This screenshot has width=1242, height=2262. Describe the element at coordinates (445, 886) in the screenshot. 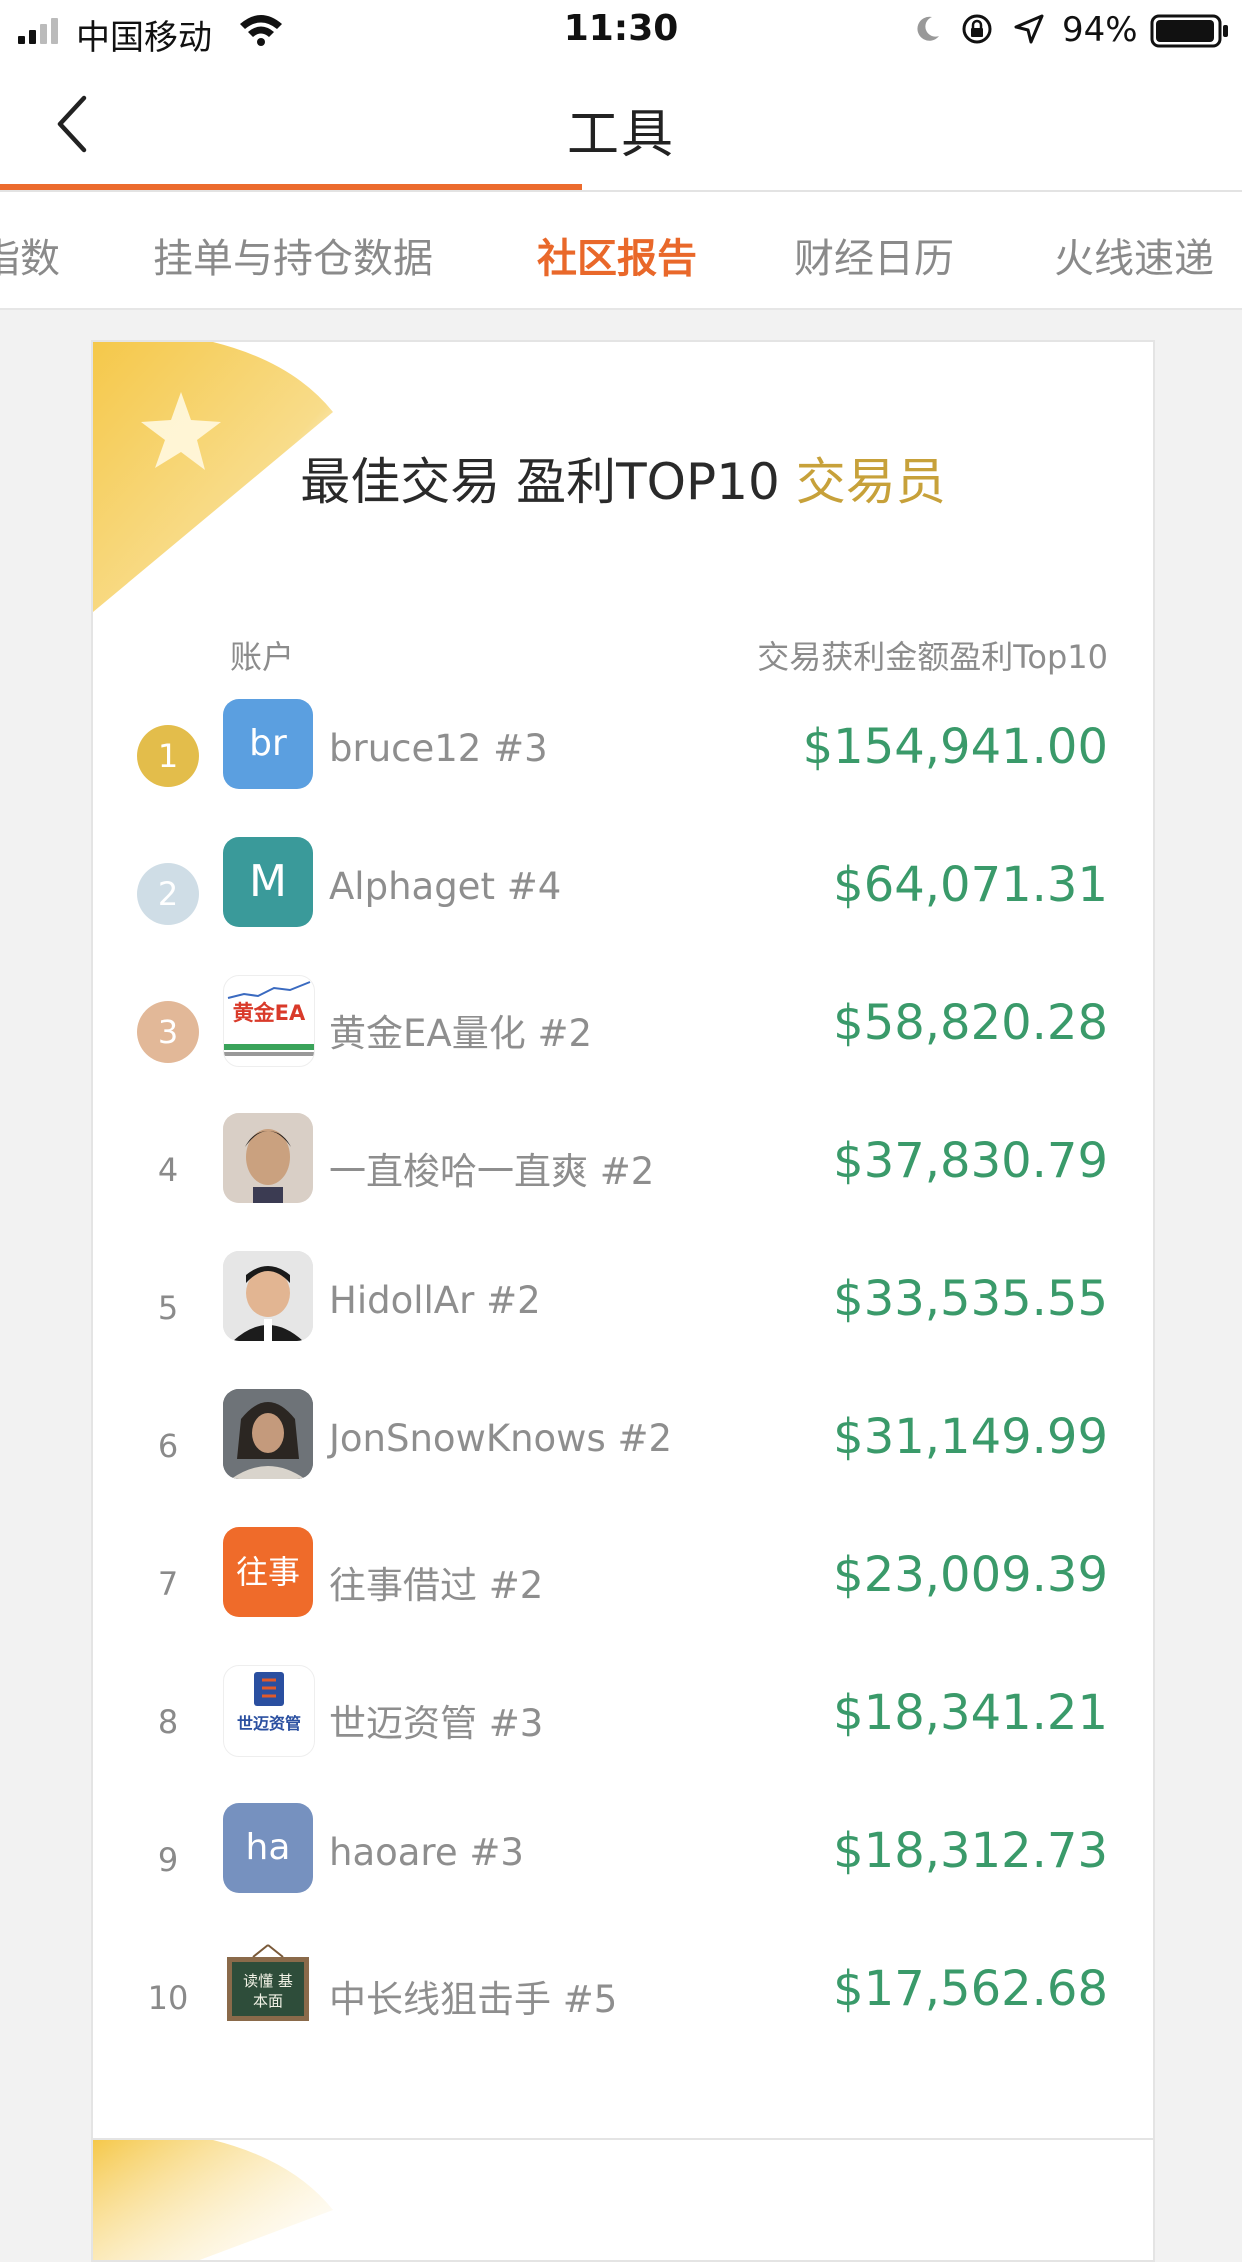

I see `account-name: Alphaget #4` at that location.